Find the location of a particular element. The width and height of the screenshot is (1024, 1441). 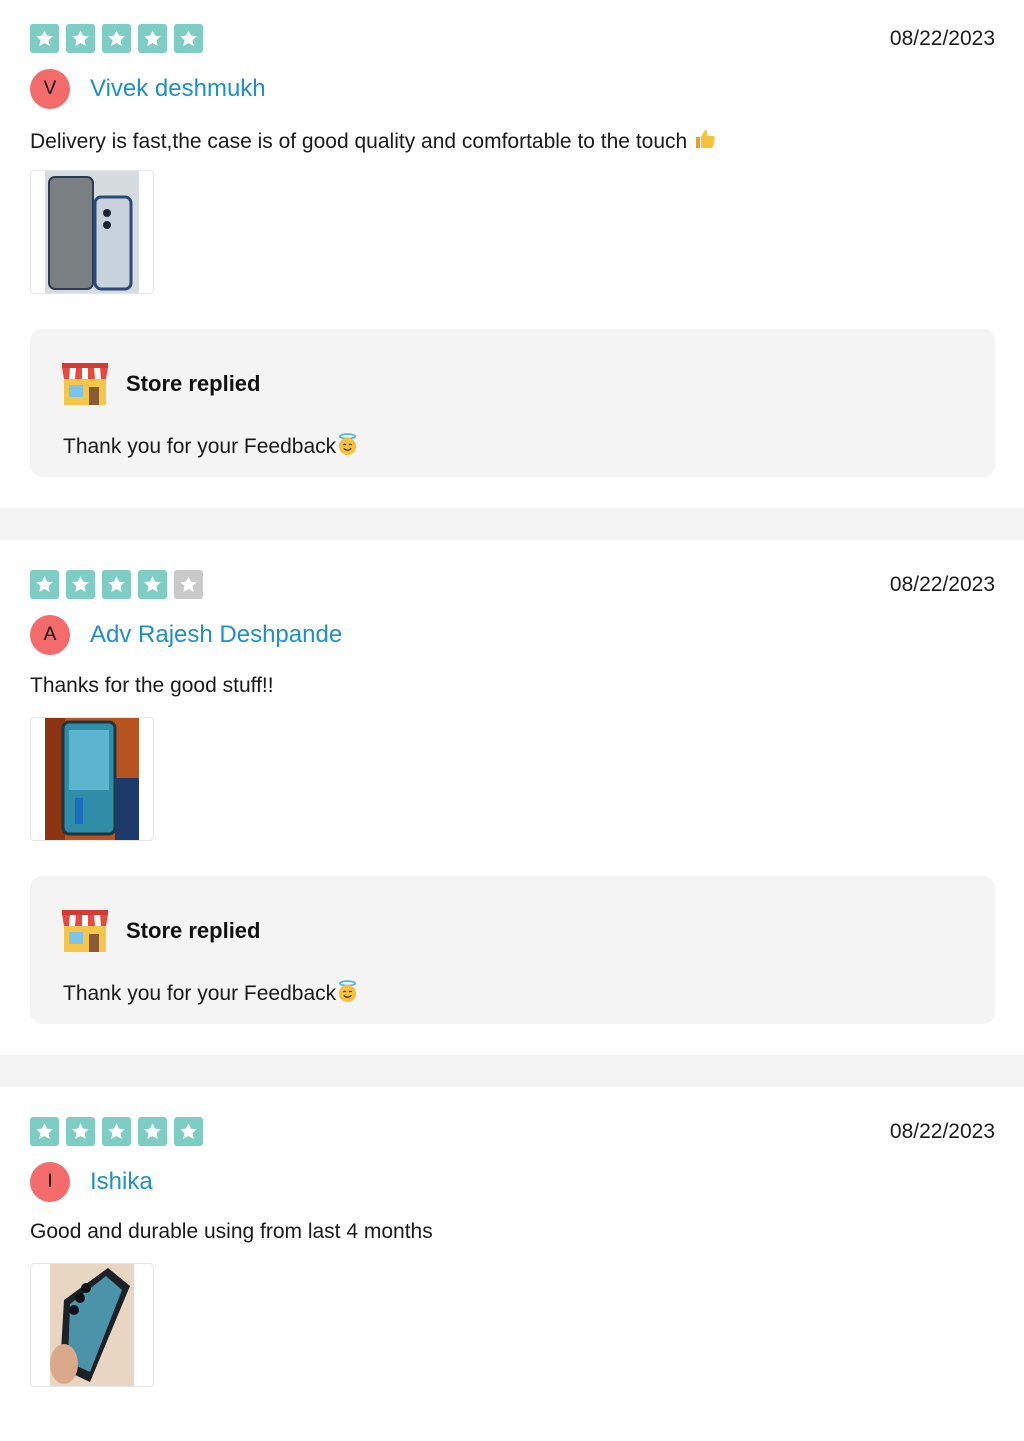

review-author: I Ishika is located at coordinates (91, 1182).